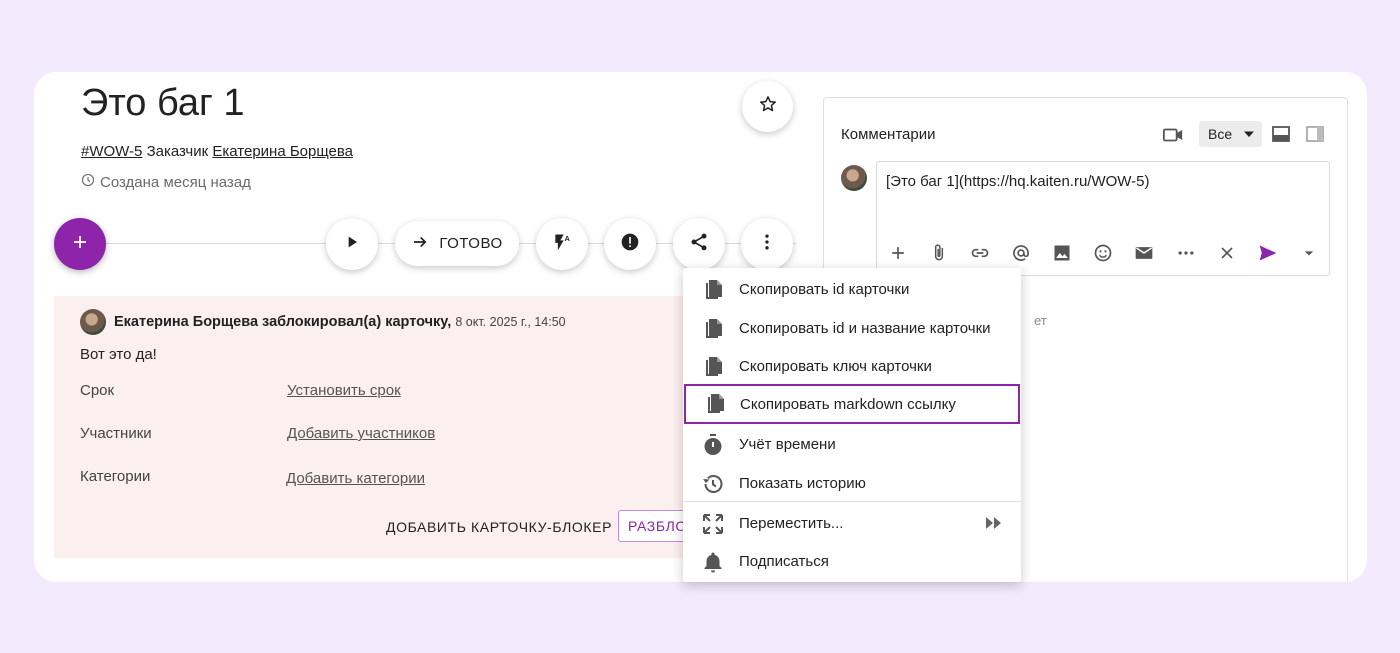 Image resolution: width=1400 pixels, height=653 pixels. Describe the element at coordinates (994, 523) in the screenshot. I see `submenu-arrow-icon` at that location.